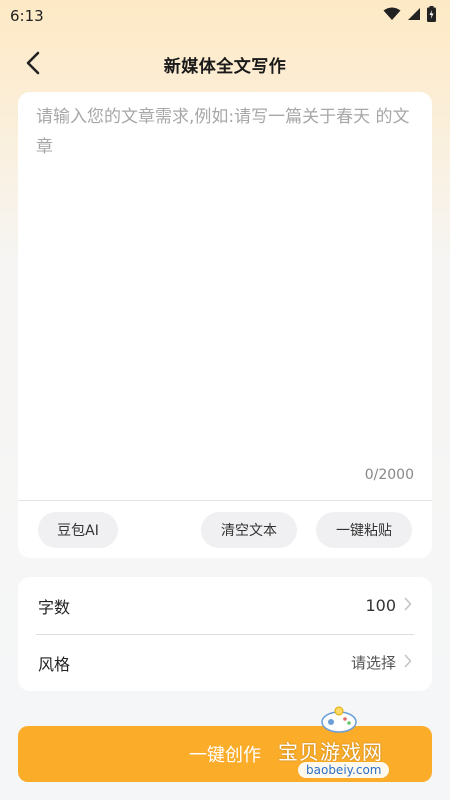 The width and height of the screenshot is (450, 800). Describe the element at coordinates (225, 16) in the screenshot. I see `status-bar: 6:13` at that location.